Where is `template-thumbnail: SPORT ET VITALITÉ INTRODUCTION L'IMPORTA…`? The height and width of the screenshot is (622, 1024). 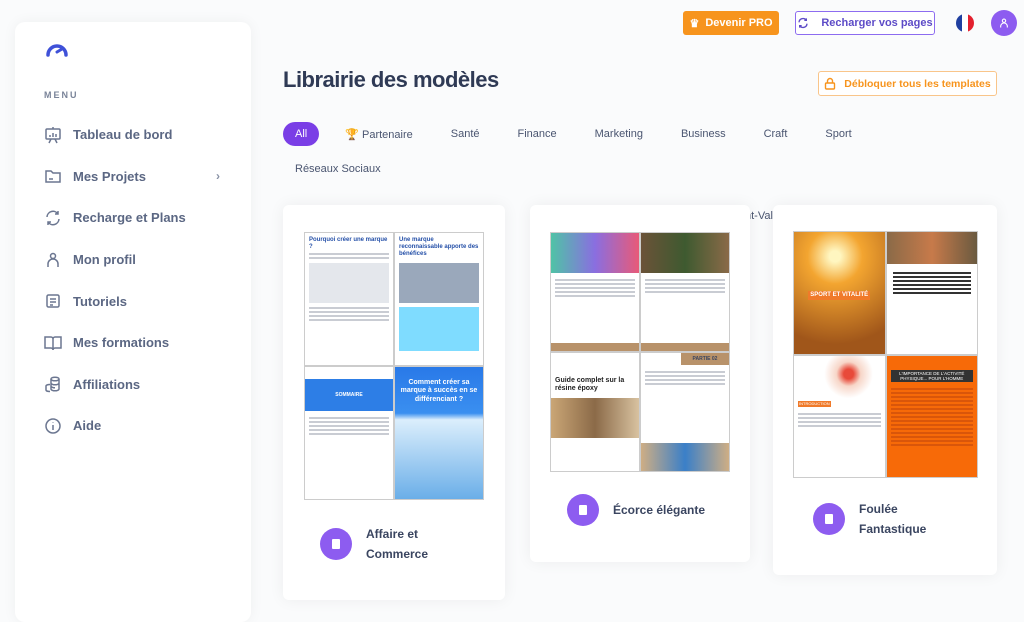 template-thumbnail: SPORT ET VITALITÉ INTRODUCTION L'IMPORTA… is located at coordinates (885, 354).